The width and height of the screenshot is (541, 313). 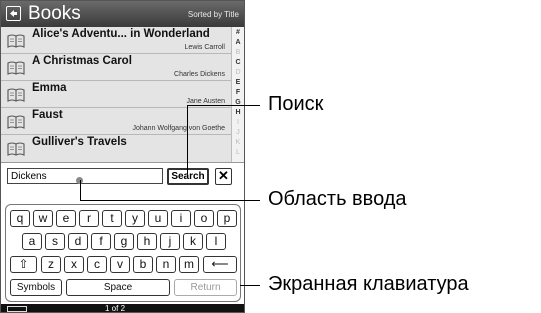 I want to click on alphabet-index: # A B C D E F G H I J K L, so click(x=237, y=94).